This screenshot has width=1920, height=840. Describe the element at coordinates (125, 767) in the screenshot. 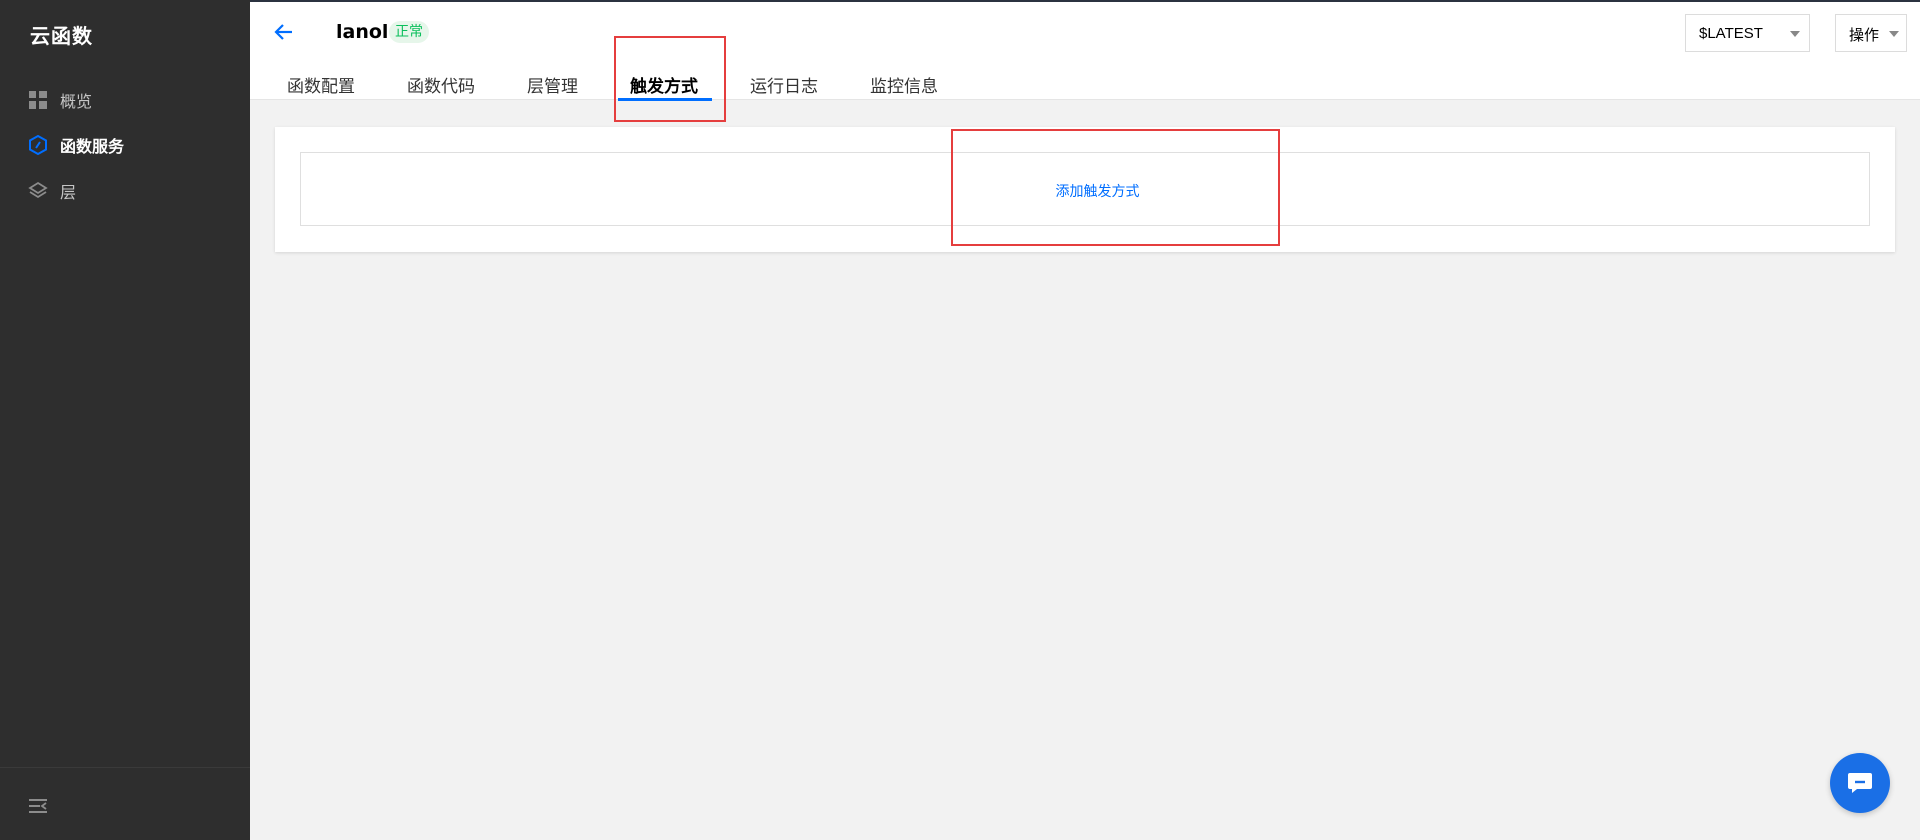

I see `sidebar-divider` at that location.